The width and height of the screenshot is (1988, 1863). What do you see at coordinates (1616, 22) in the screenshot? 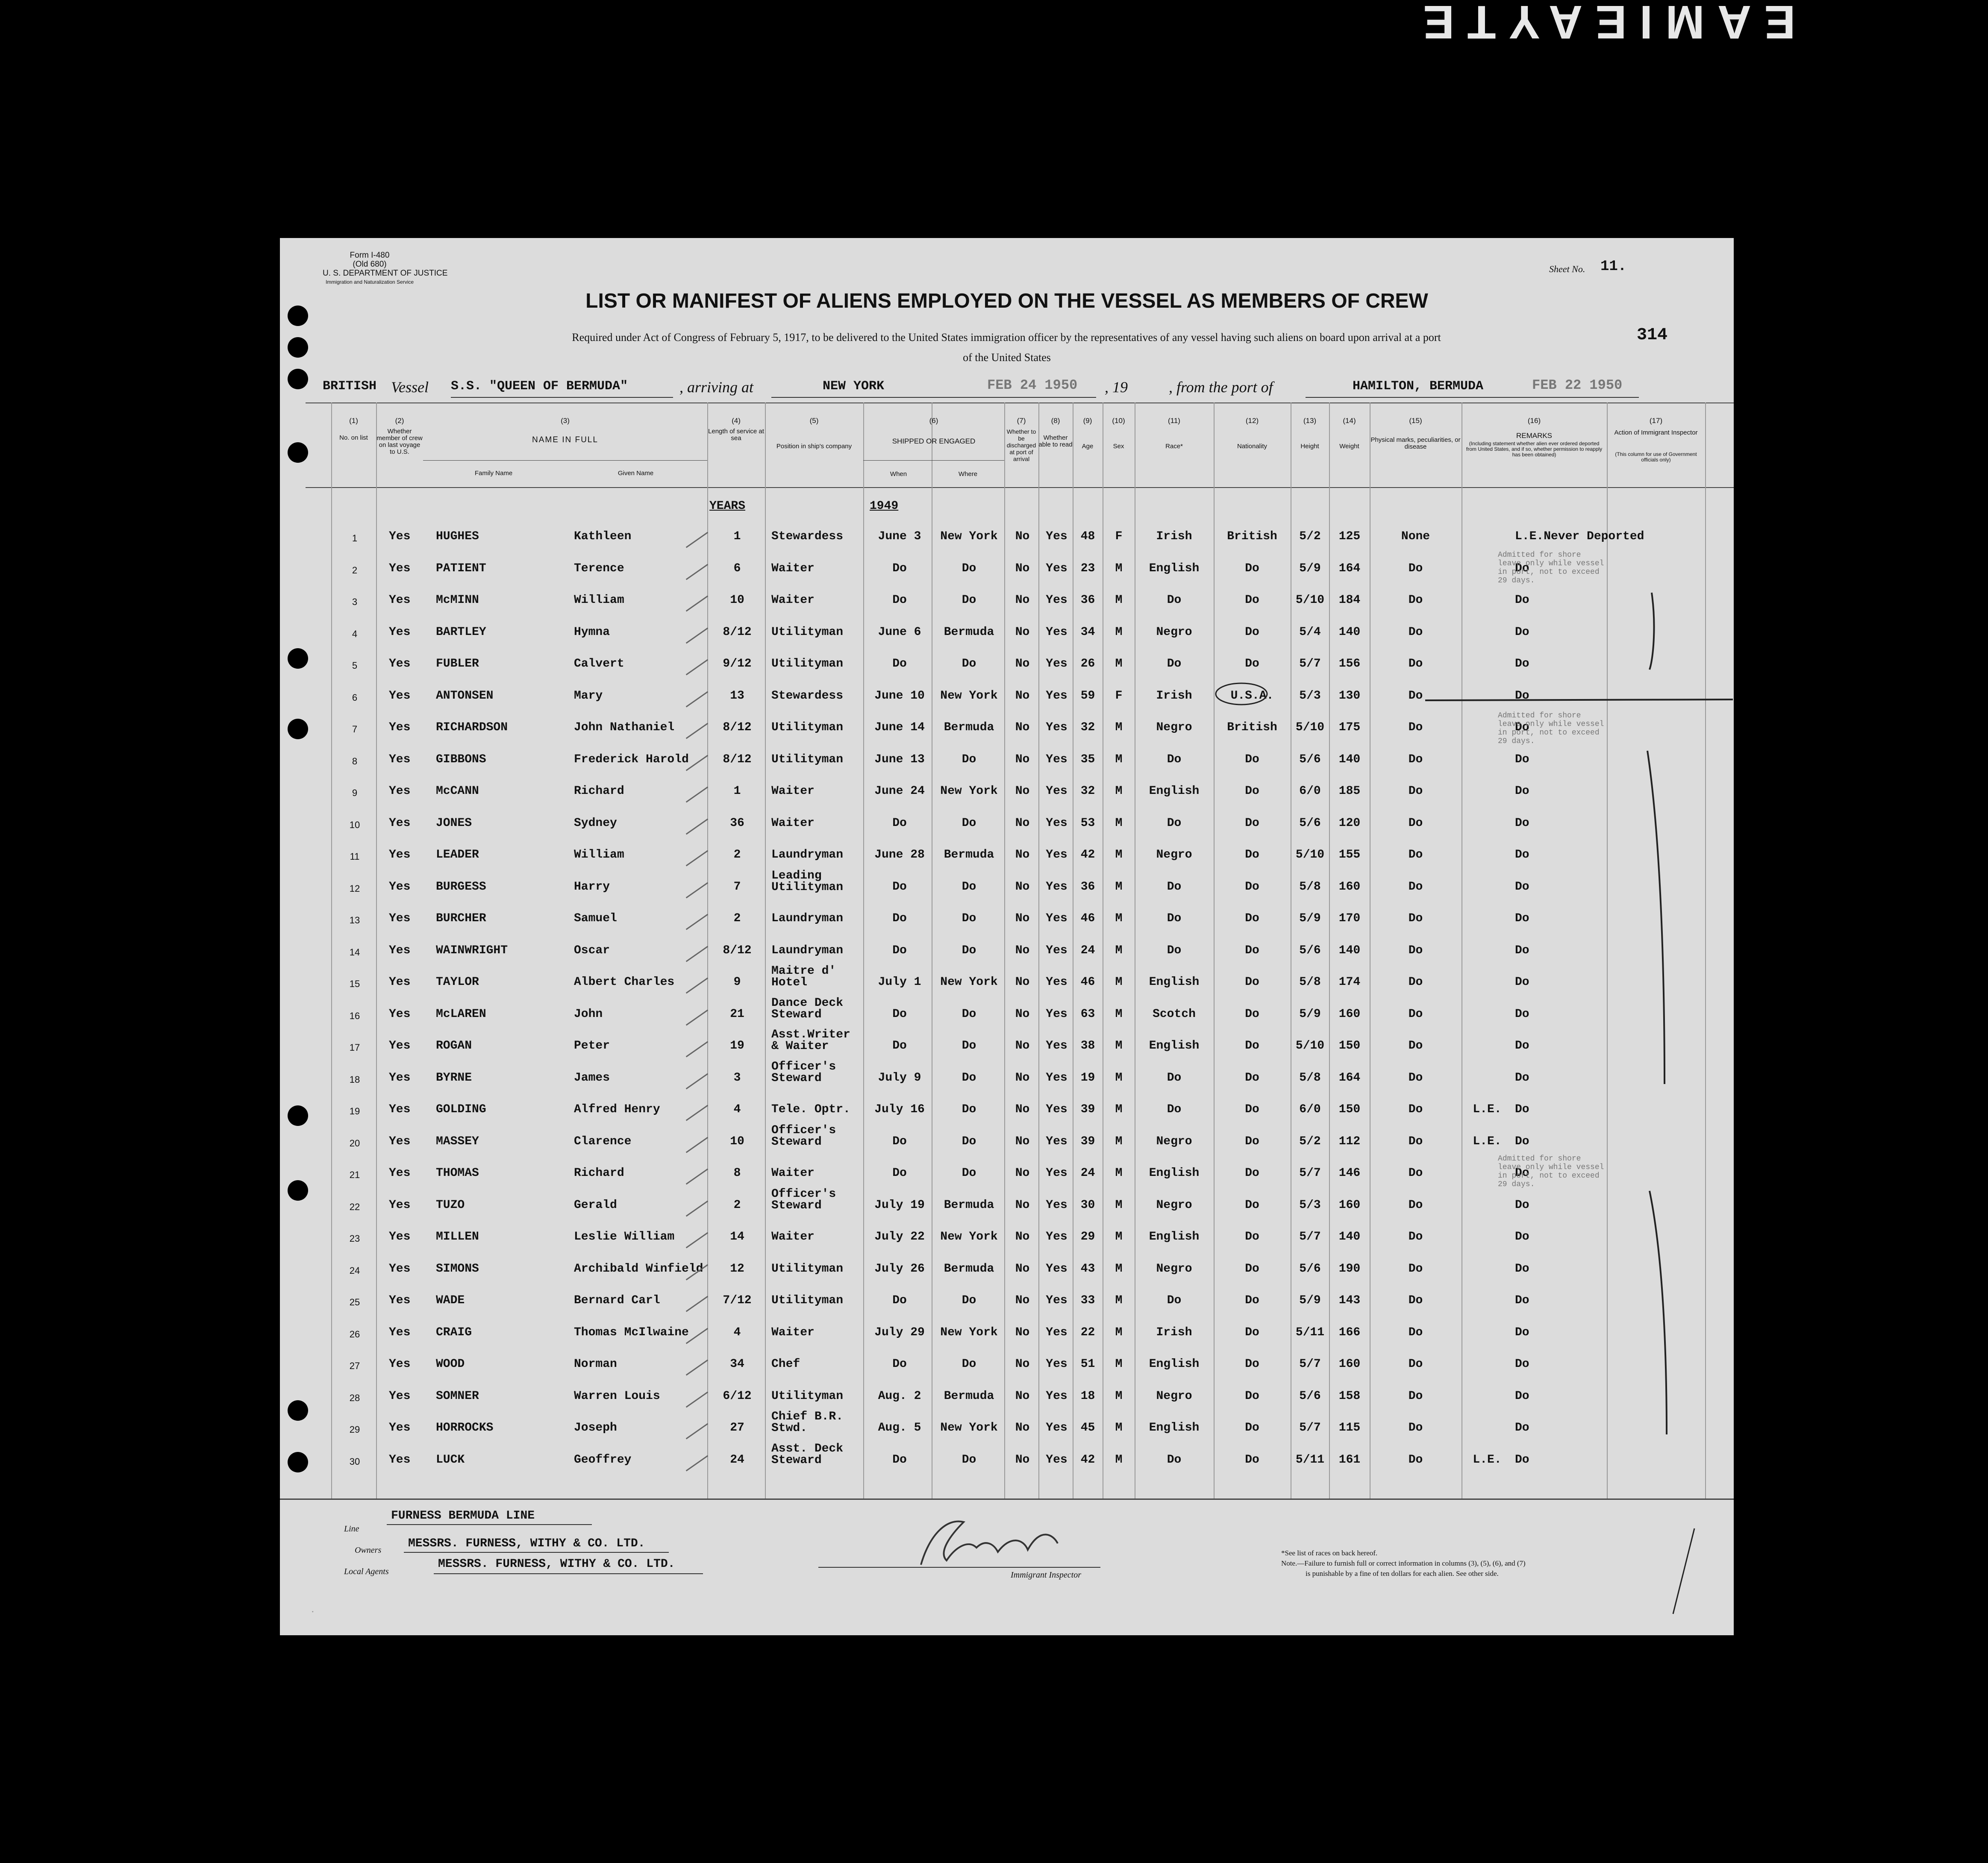
I see `reversed-film-label: ƎTYAƎIMAƎ` at bounding box center [1616, 22].